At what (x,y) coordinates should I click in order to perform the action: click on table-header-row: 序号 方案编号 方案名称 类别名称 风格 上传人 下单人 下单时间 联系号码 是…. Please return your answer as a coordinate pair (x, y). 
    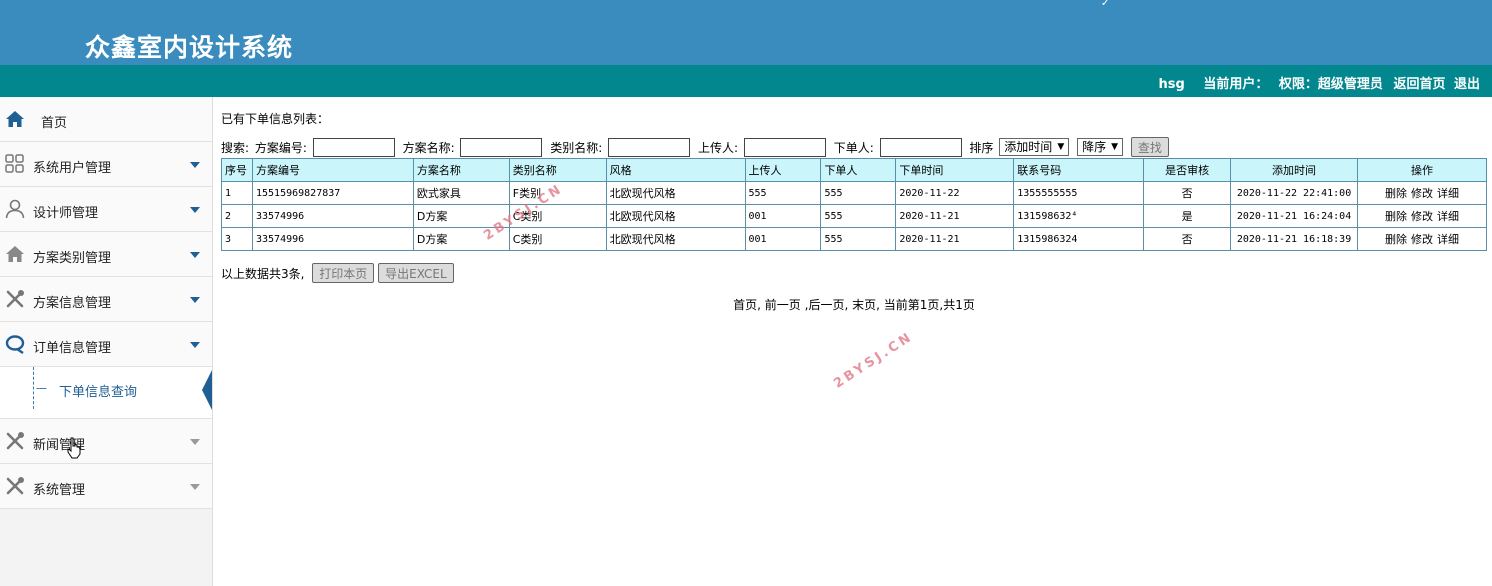
    Looking at the image, I should click on (854, 170).